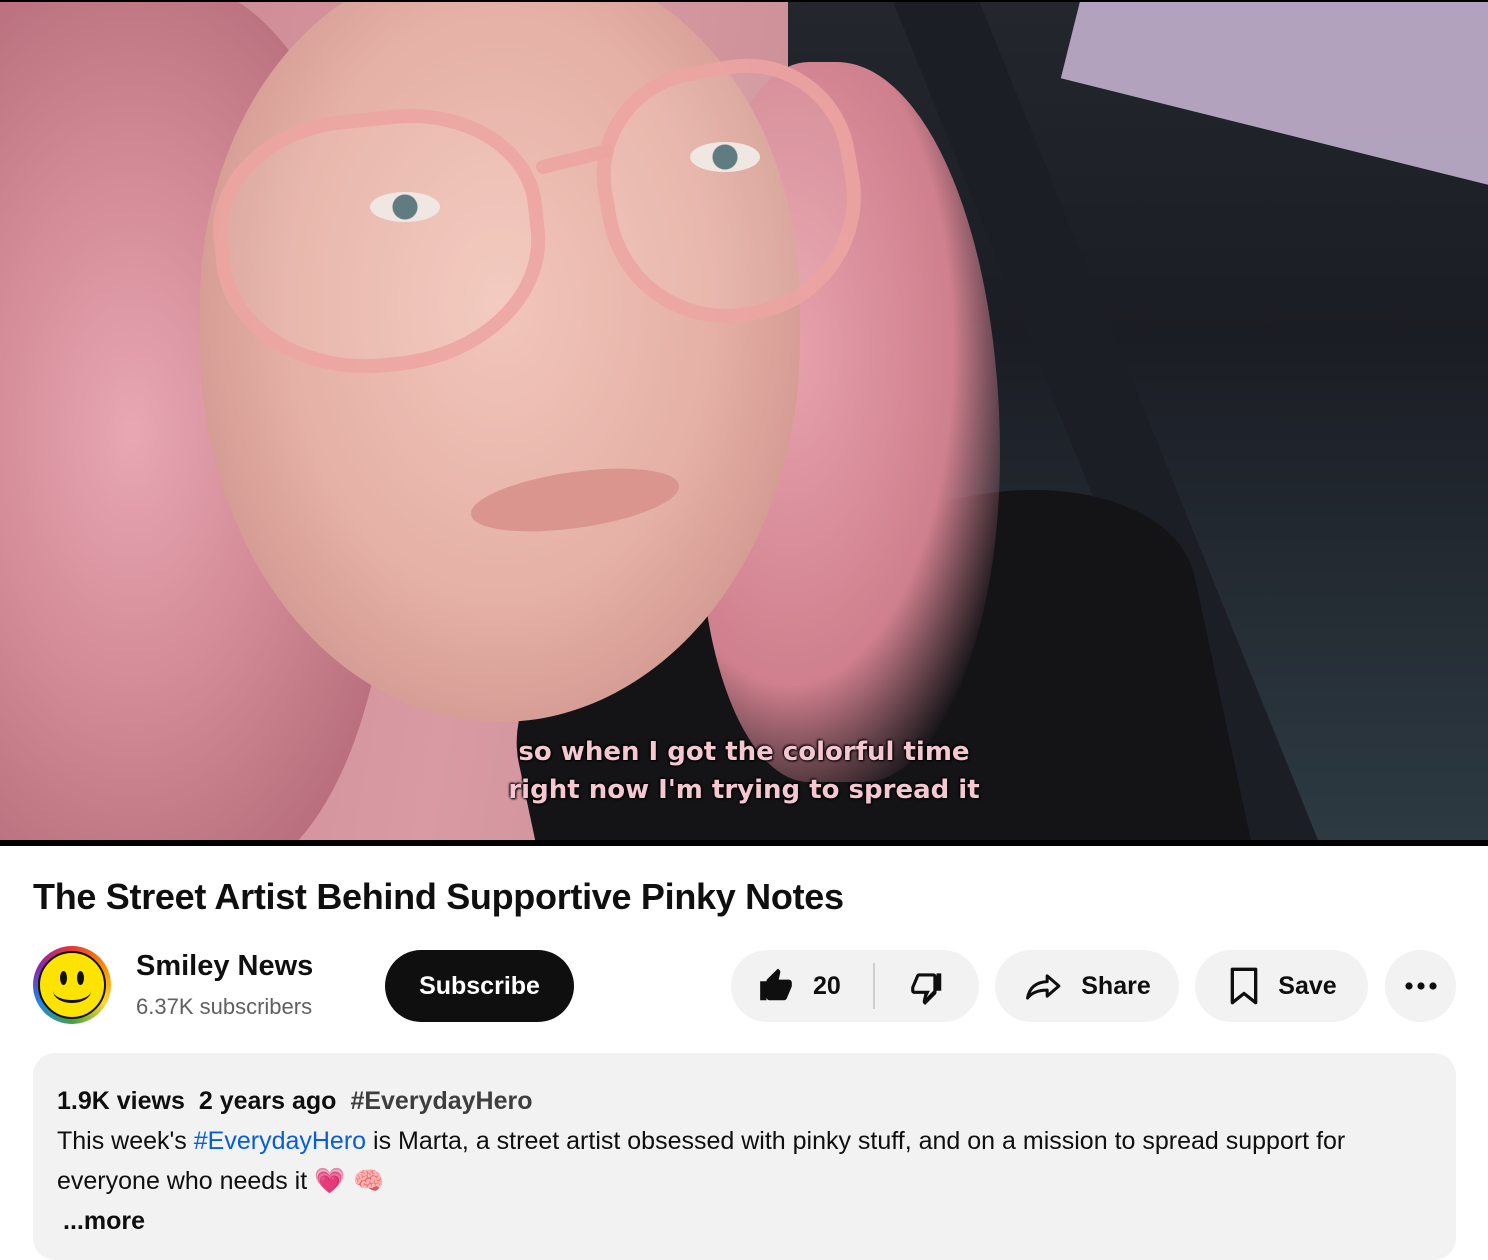 This screenshot has width=1488, height=1260. I want to click on thumbs-up-icon, so click(776, 984).